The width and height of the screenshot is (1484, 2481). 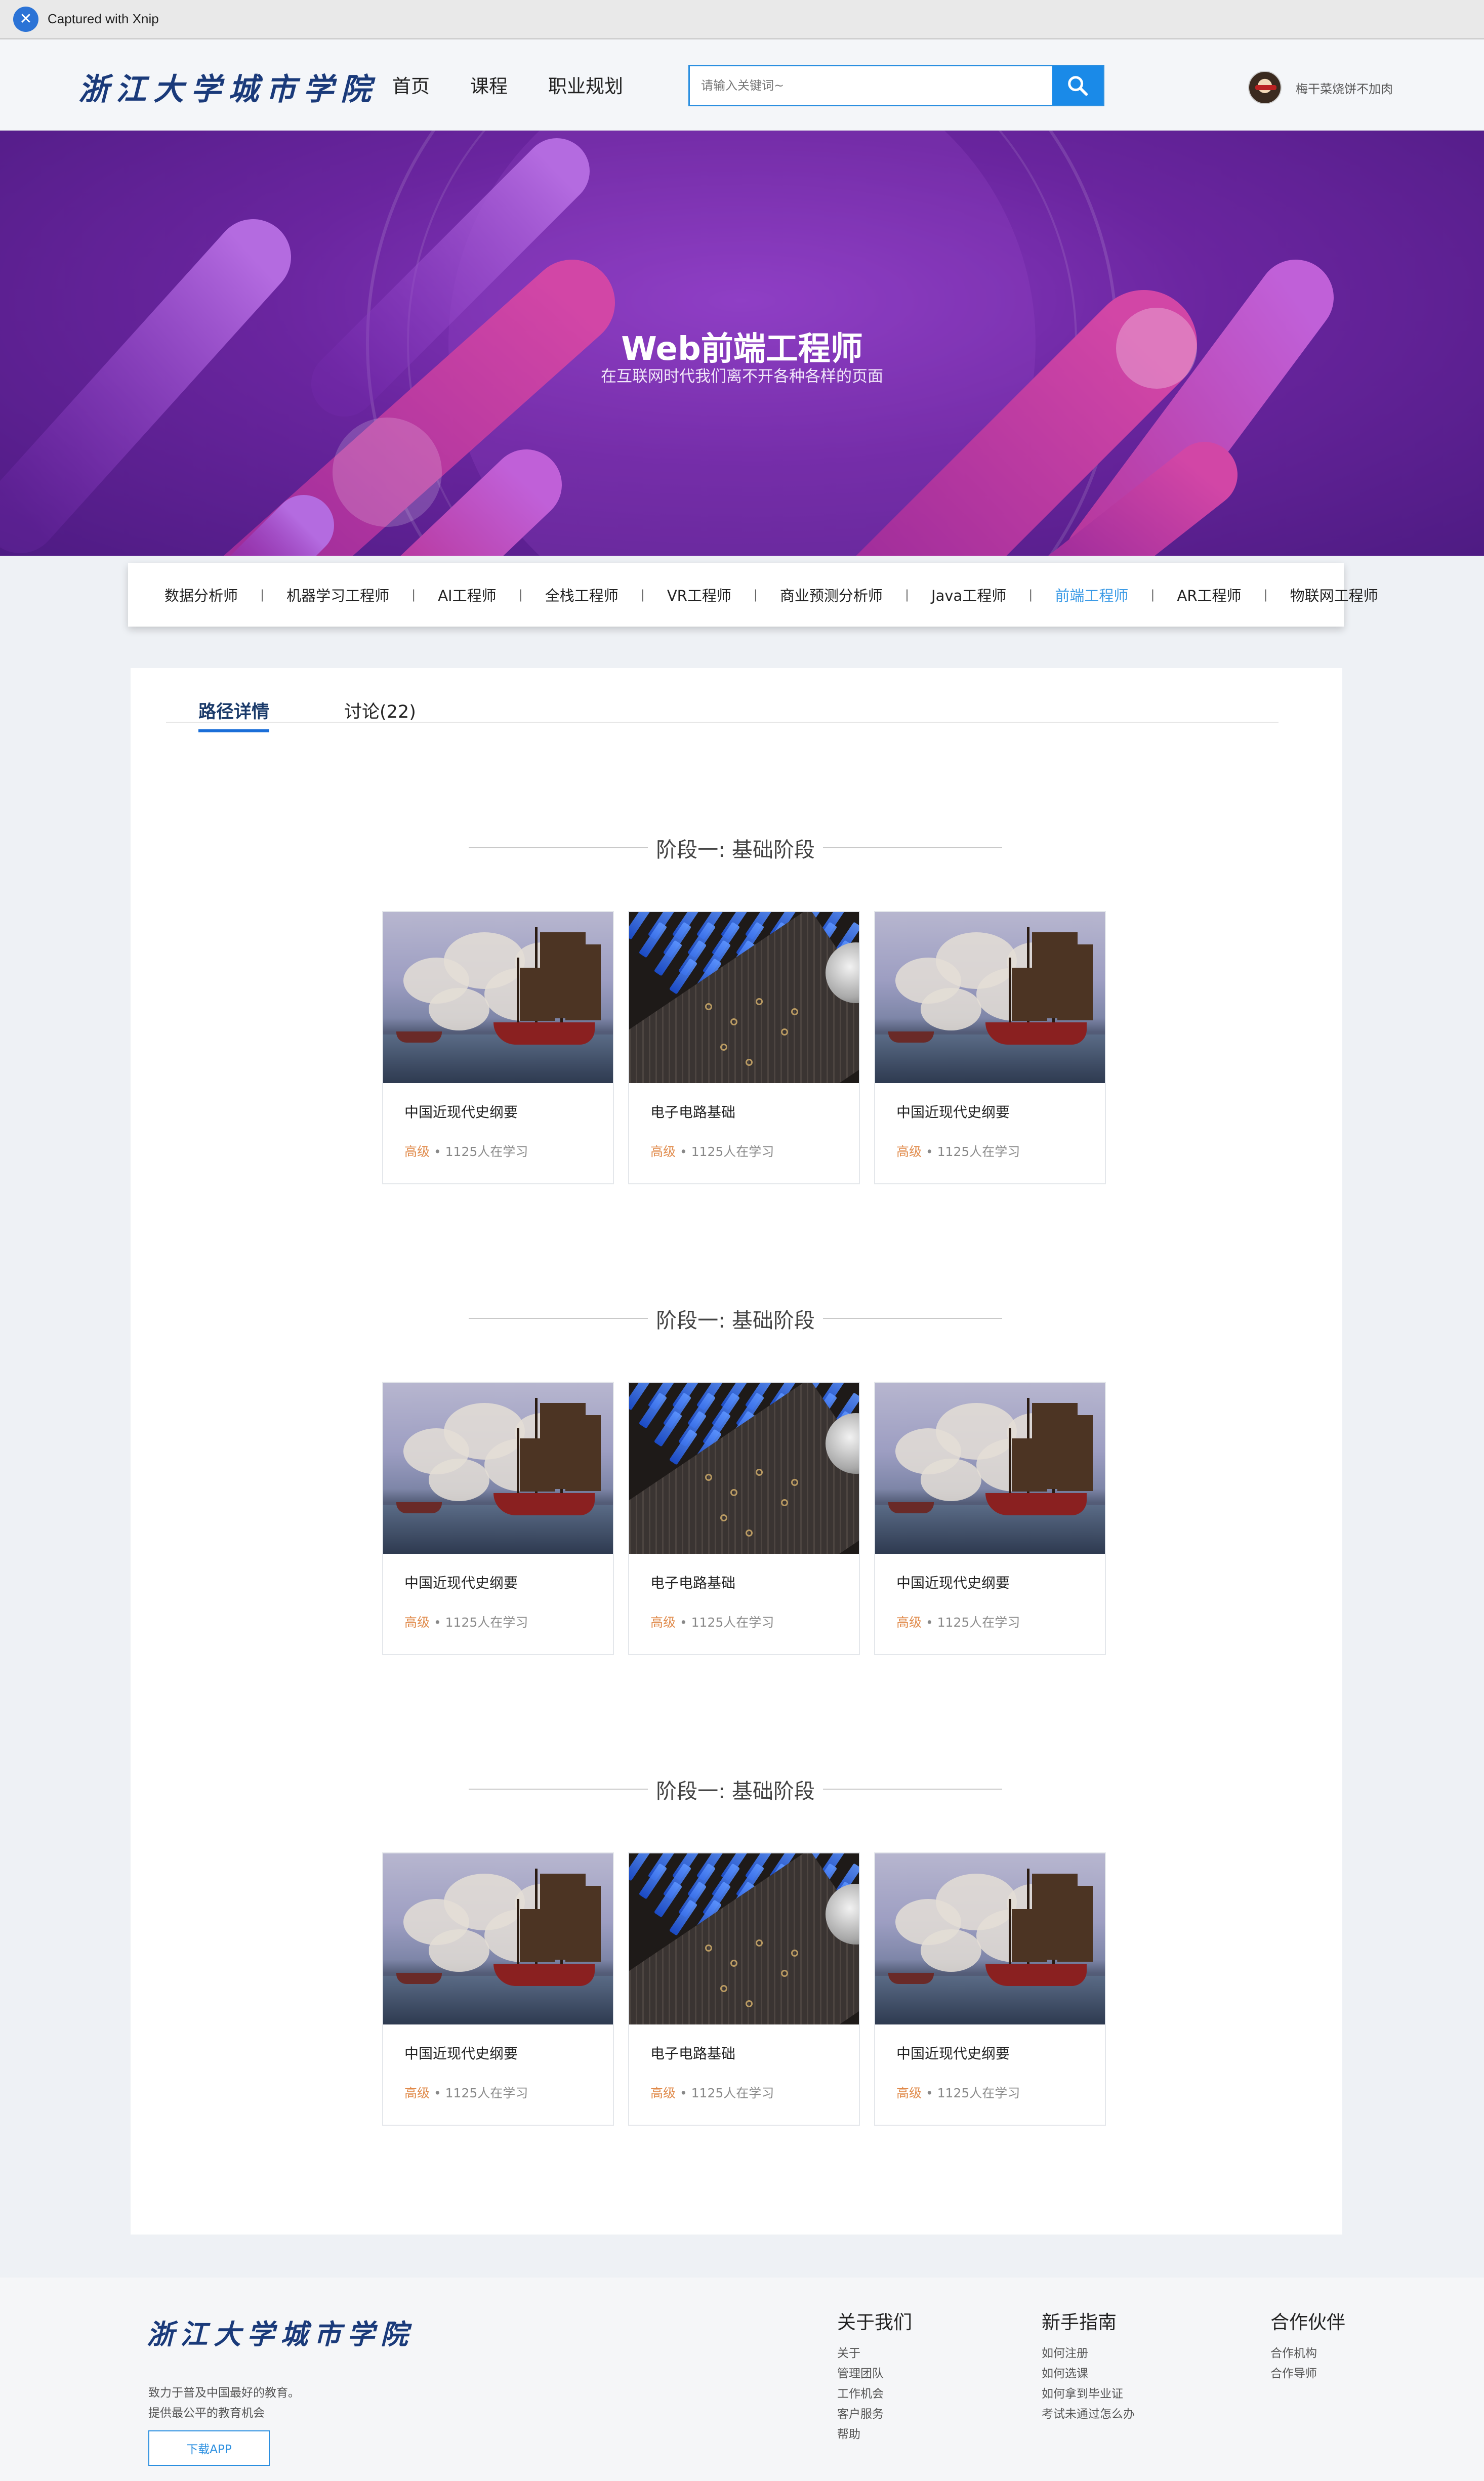 I want to click on capture-bar: ✕ Captured with Xnip, so click(x=742, y=19).